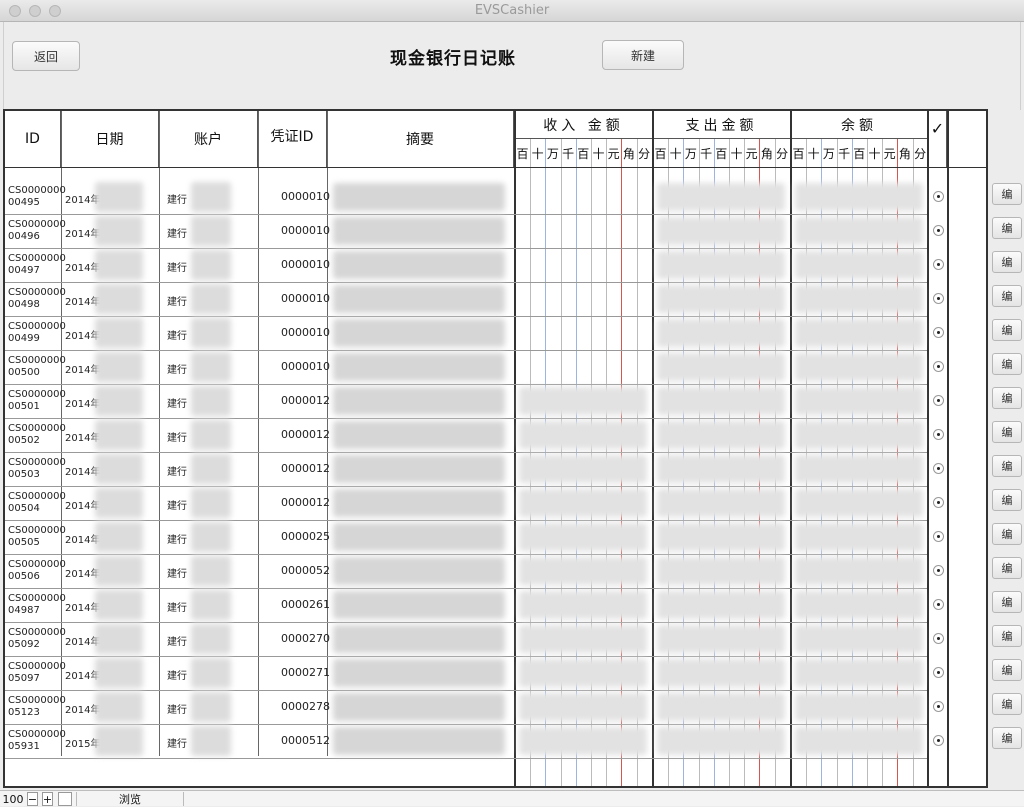 Image resolution: width=1024 pixels, height=807 pixels. I want to click on row-id-line2: 00501, so click(24, 406).